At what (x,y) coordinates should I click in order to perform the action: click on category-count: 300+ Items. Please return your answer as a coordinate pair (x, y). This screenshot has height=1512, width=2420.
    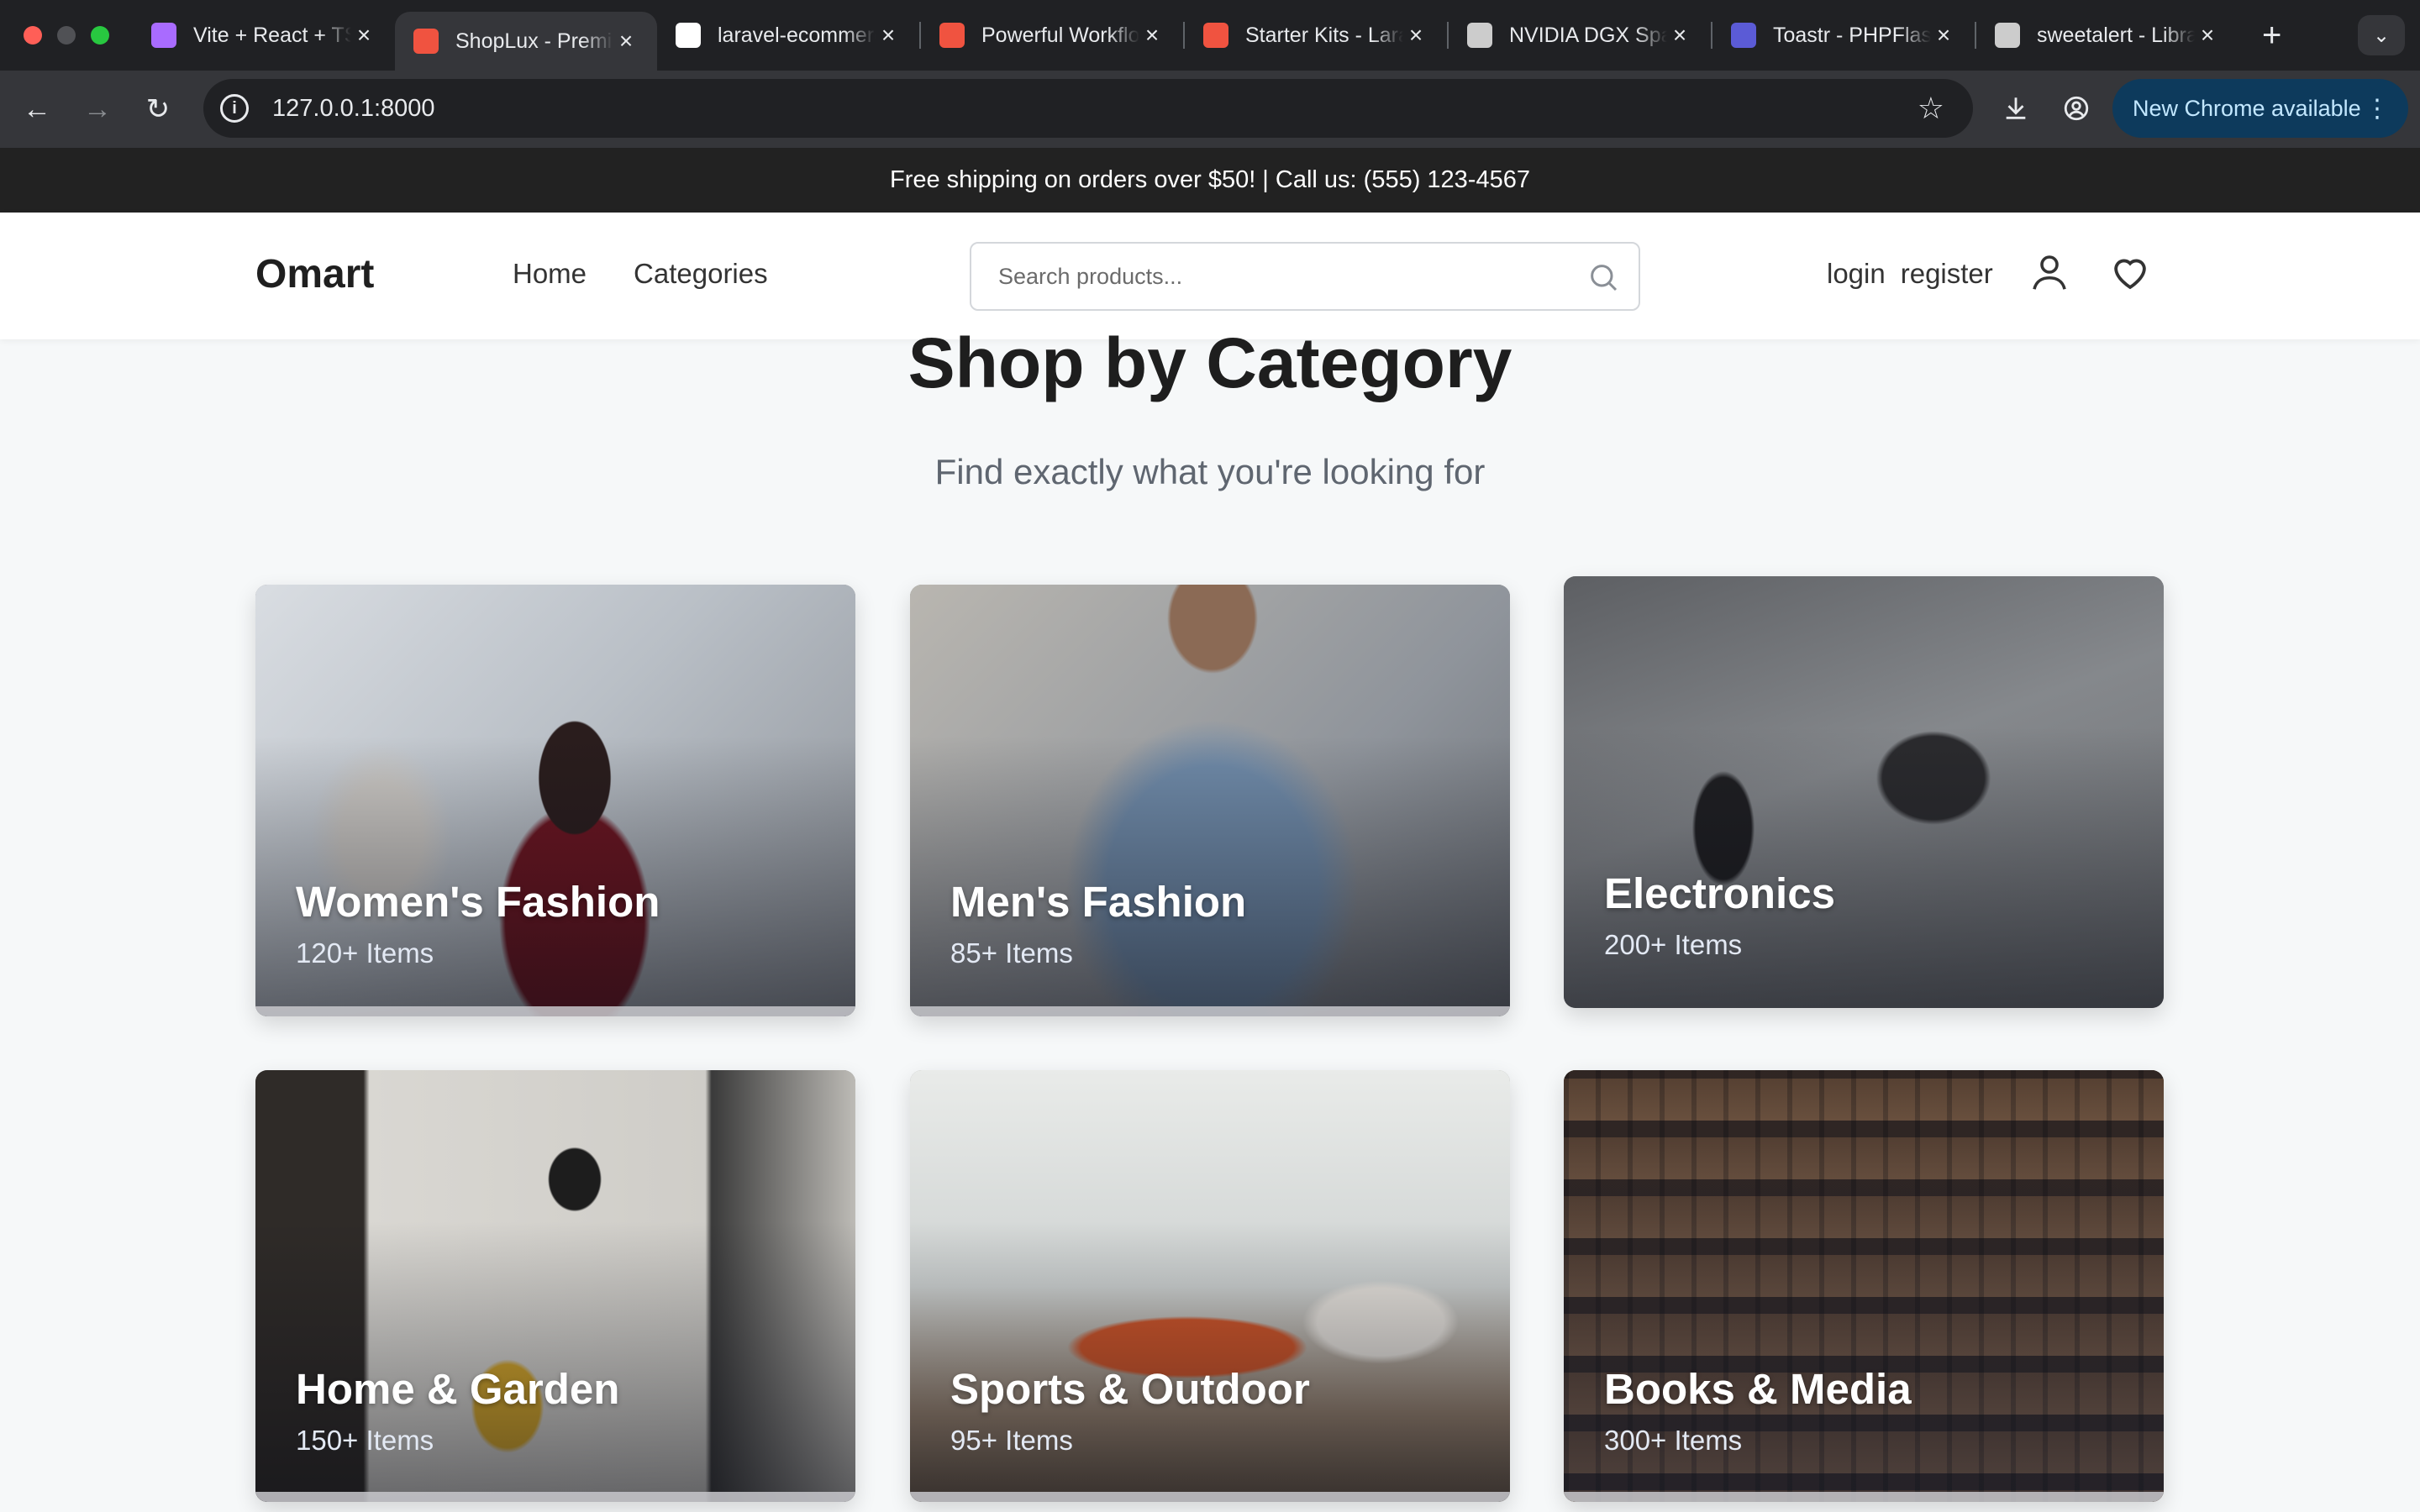
    Looking at the image, I should click on (1674, 1440).